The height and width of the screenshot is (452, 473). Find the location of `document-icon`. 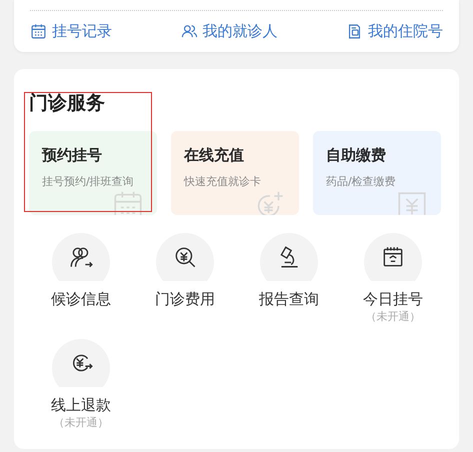

document-icon is located at coordinates (354, 31).